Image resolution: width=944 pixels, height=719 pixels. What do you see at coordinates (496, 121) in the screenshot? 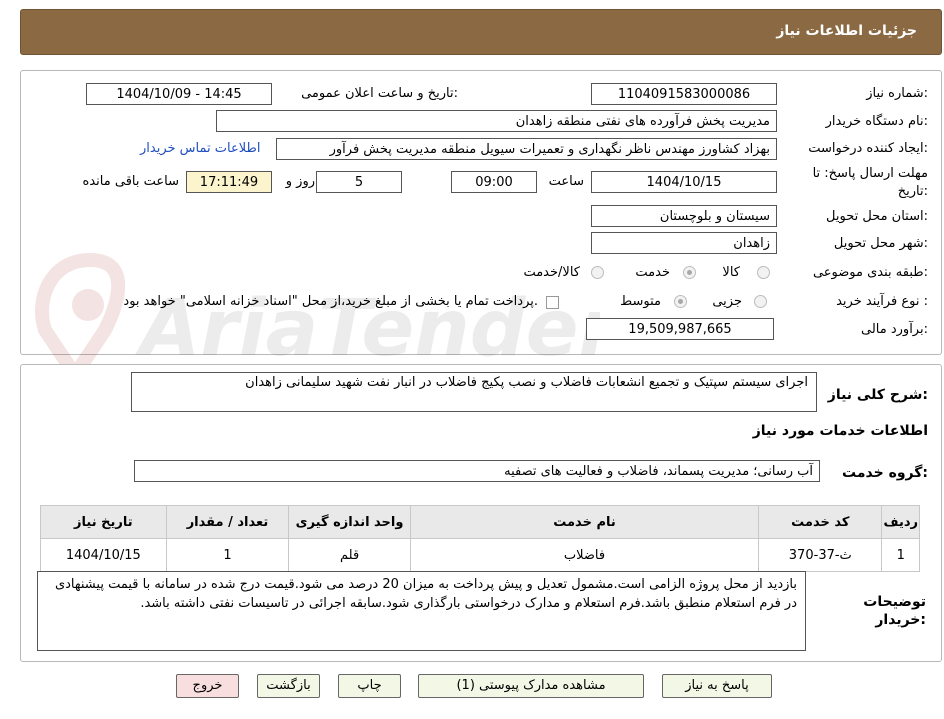
I see `buyer-org-field: مدیریت پخش فرآورده های نفتی منطقه زاهدان` at bounding box center [496, 121].